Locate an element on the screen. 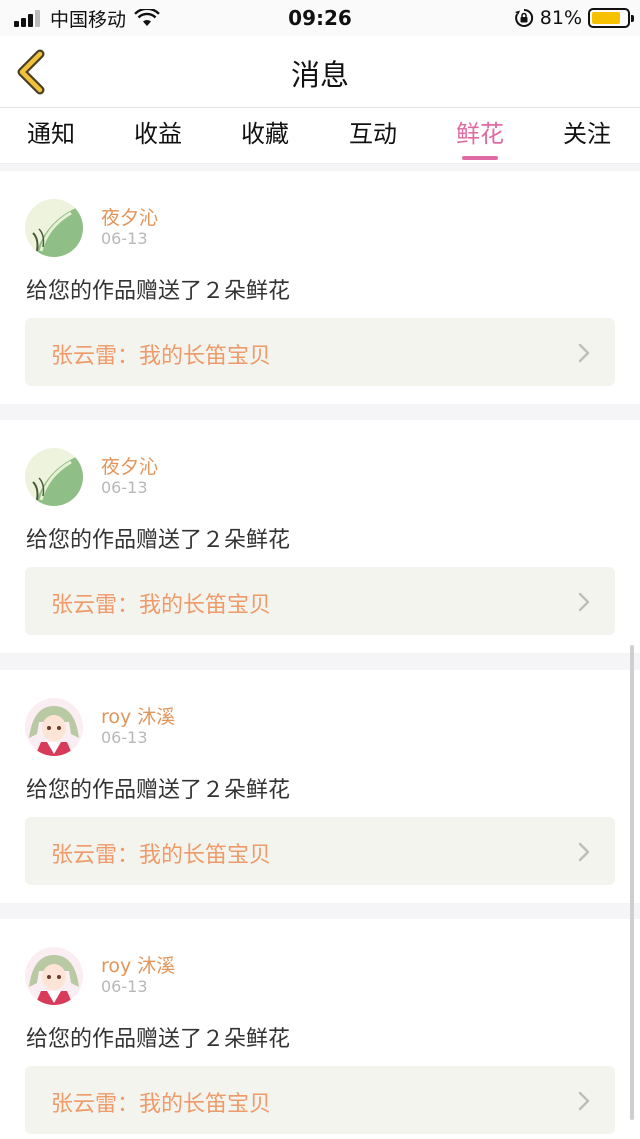 This screenshot has height=1139, width=640. signal-icon is located at coordinates (28, 18).